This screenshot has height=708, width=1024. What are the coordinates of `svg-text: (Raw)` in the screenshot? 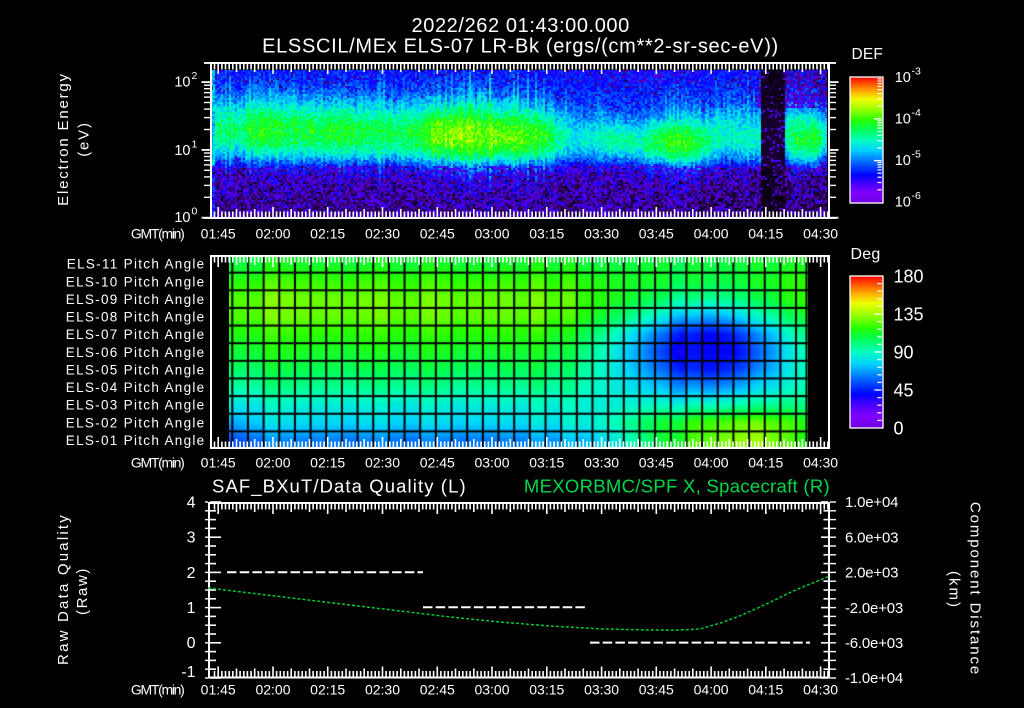 It's located at (82, 591).